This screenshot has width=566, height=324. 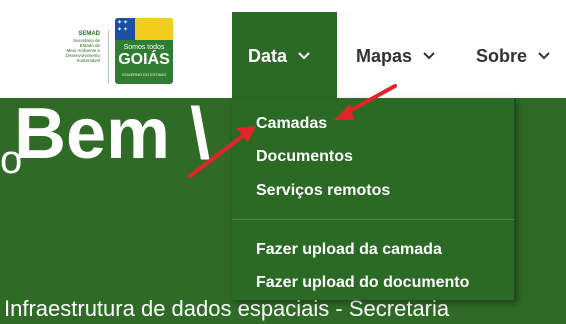 What do you see at coordinates (291, 124) in the screenshot?
I see `menu-item-camadas: Camadas` at bounding box center [291, 124].